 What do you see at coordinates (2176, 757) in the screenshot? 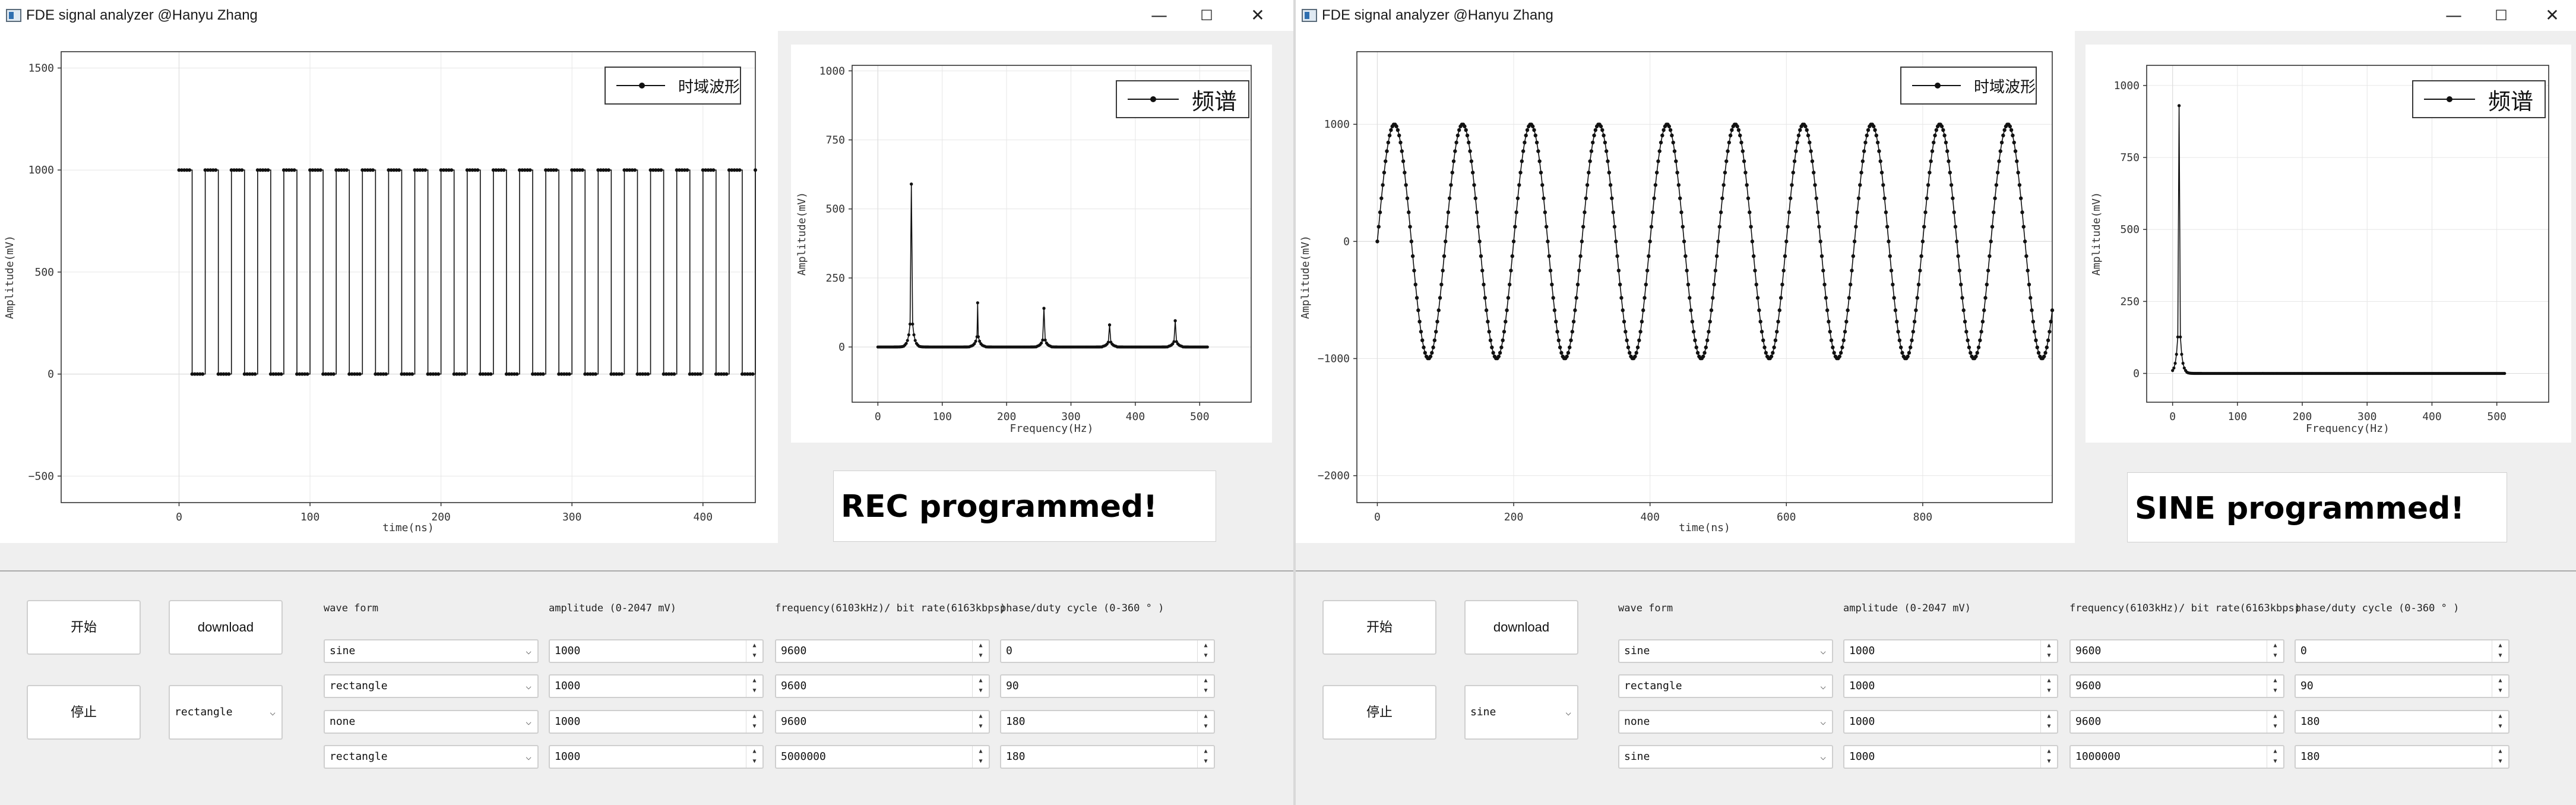
I see `frequency-spinbox: 1000000 ▲ ▼` at bounding box center [2176, 757].